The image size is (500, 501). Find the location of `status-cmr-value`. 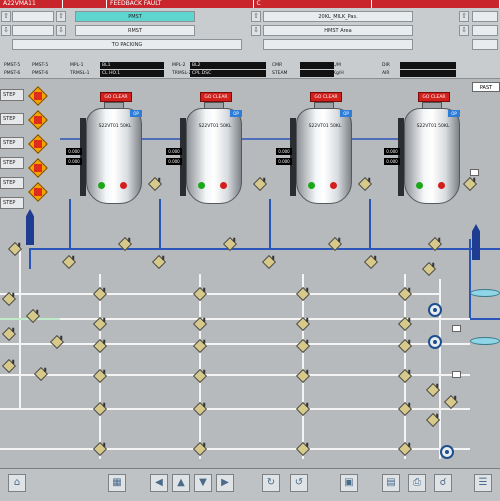

status-cmr-value is located at coordinates (317, 65).